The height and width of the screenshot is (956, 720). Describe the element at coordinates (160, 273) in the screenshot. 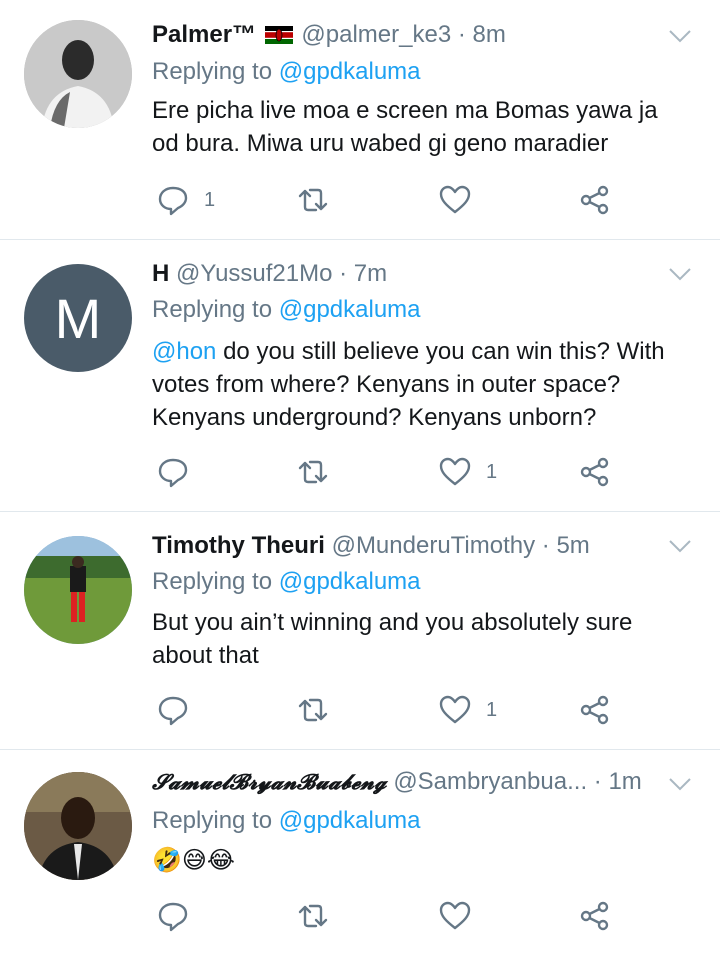

I see `author-name: H` at that location.